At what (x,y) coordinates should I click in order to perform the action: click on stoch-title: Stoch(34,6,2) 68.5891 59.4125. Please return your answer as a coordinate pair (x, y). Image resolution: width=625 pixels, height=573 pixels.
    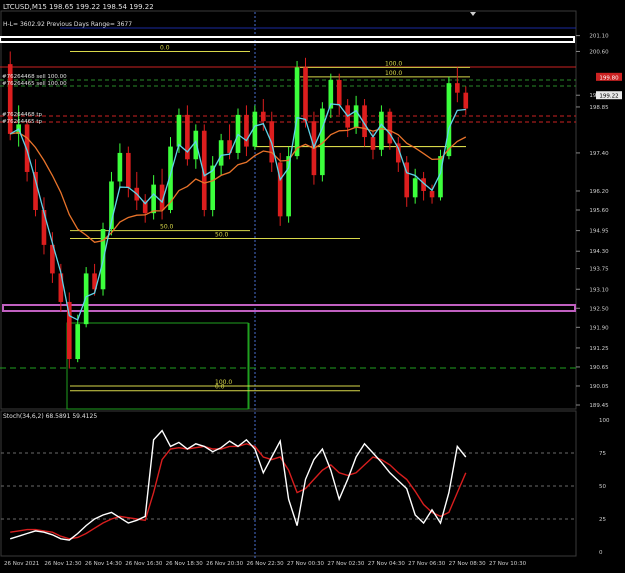
    Looking at the image, I should click on (50, 416).